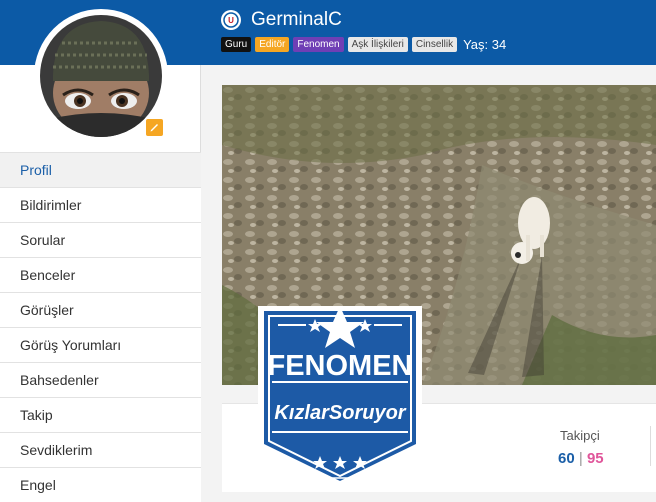 Image resolution: width=656 pixels, height=502 pixels. I want to click on badge-guru: Guru, so click(236, 44).